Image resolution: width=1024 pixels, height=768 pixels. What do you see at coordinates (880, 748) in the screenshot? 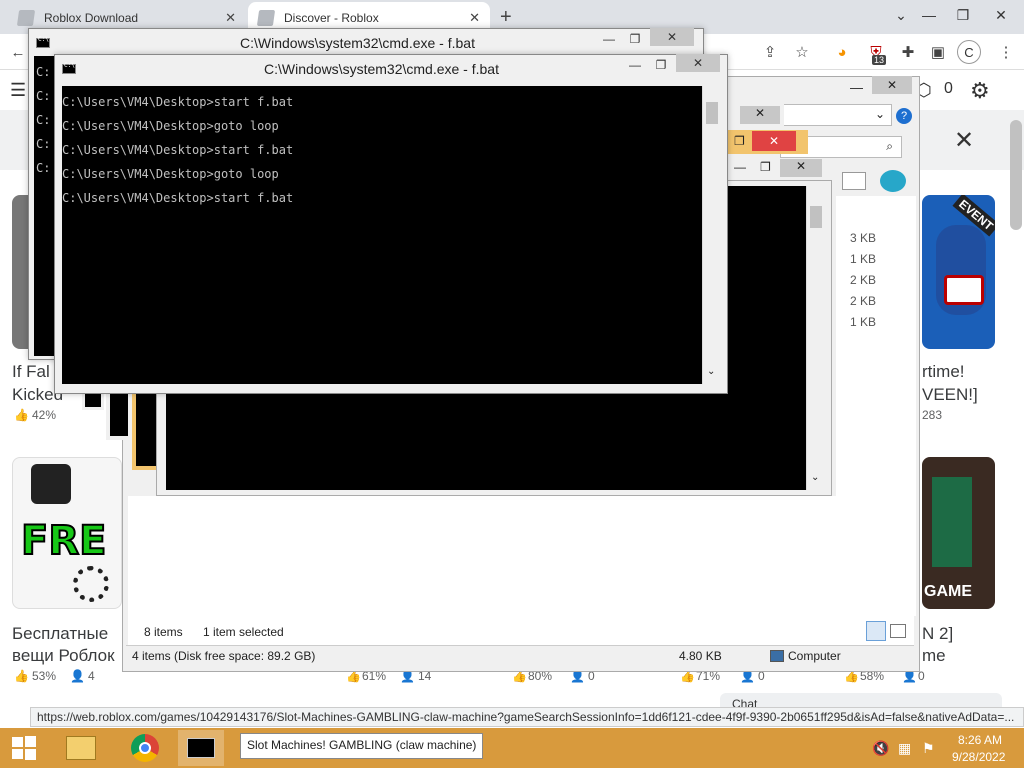
I see `volume-muted-icon: 🔇` at bounding box center [880, 748].